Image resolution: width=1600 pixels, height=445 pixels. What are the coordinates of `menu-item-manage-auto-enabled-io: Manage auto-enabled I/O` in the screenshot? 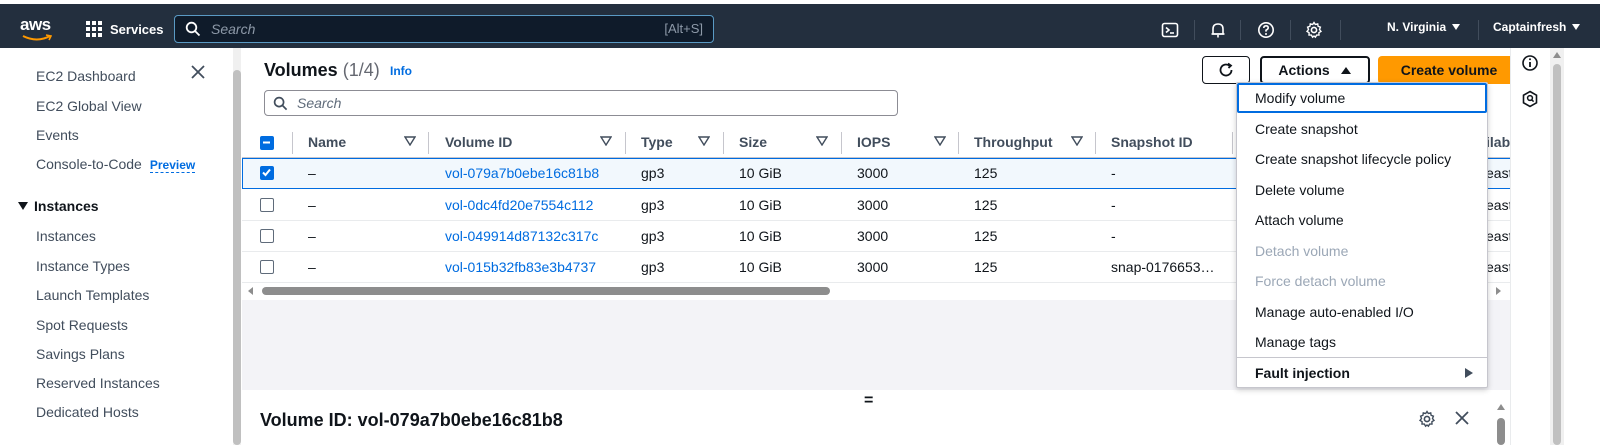 It's located at (1362, 312).